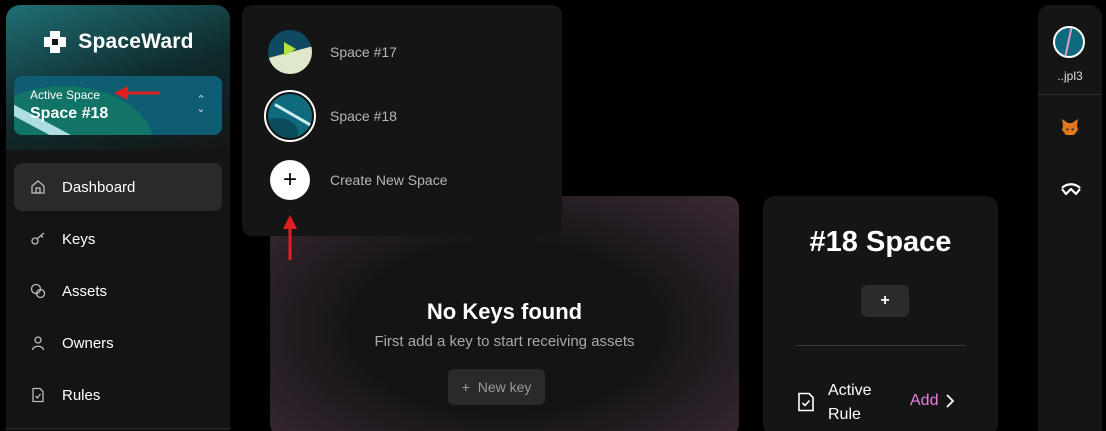 This screenshot has width=1106, height=431. I want to click on account-rail: ..jpl3, so click(1070, 218).